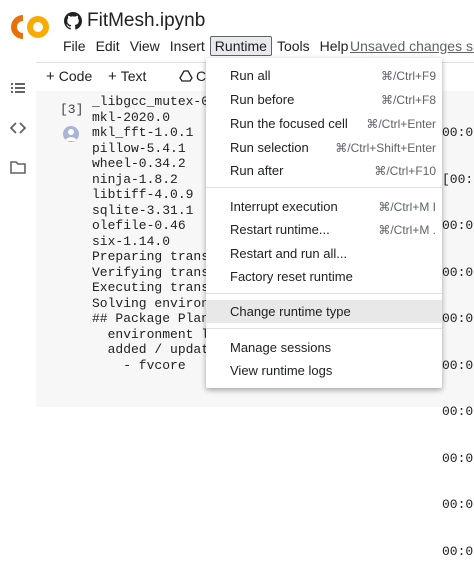 The height and width of the screenshot is (575, 474). Describe the element at coordinates (73, 21) in the screenshot. I see `github-icon` at that location.